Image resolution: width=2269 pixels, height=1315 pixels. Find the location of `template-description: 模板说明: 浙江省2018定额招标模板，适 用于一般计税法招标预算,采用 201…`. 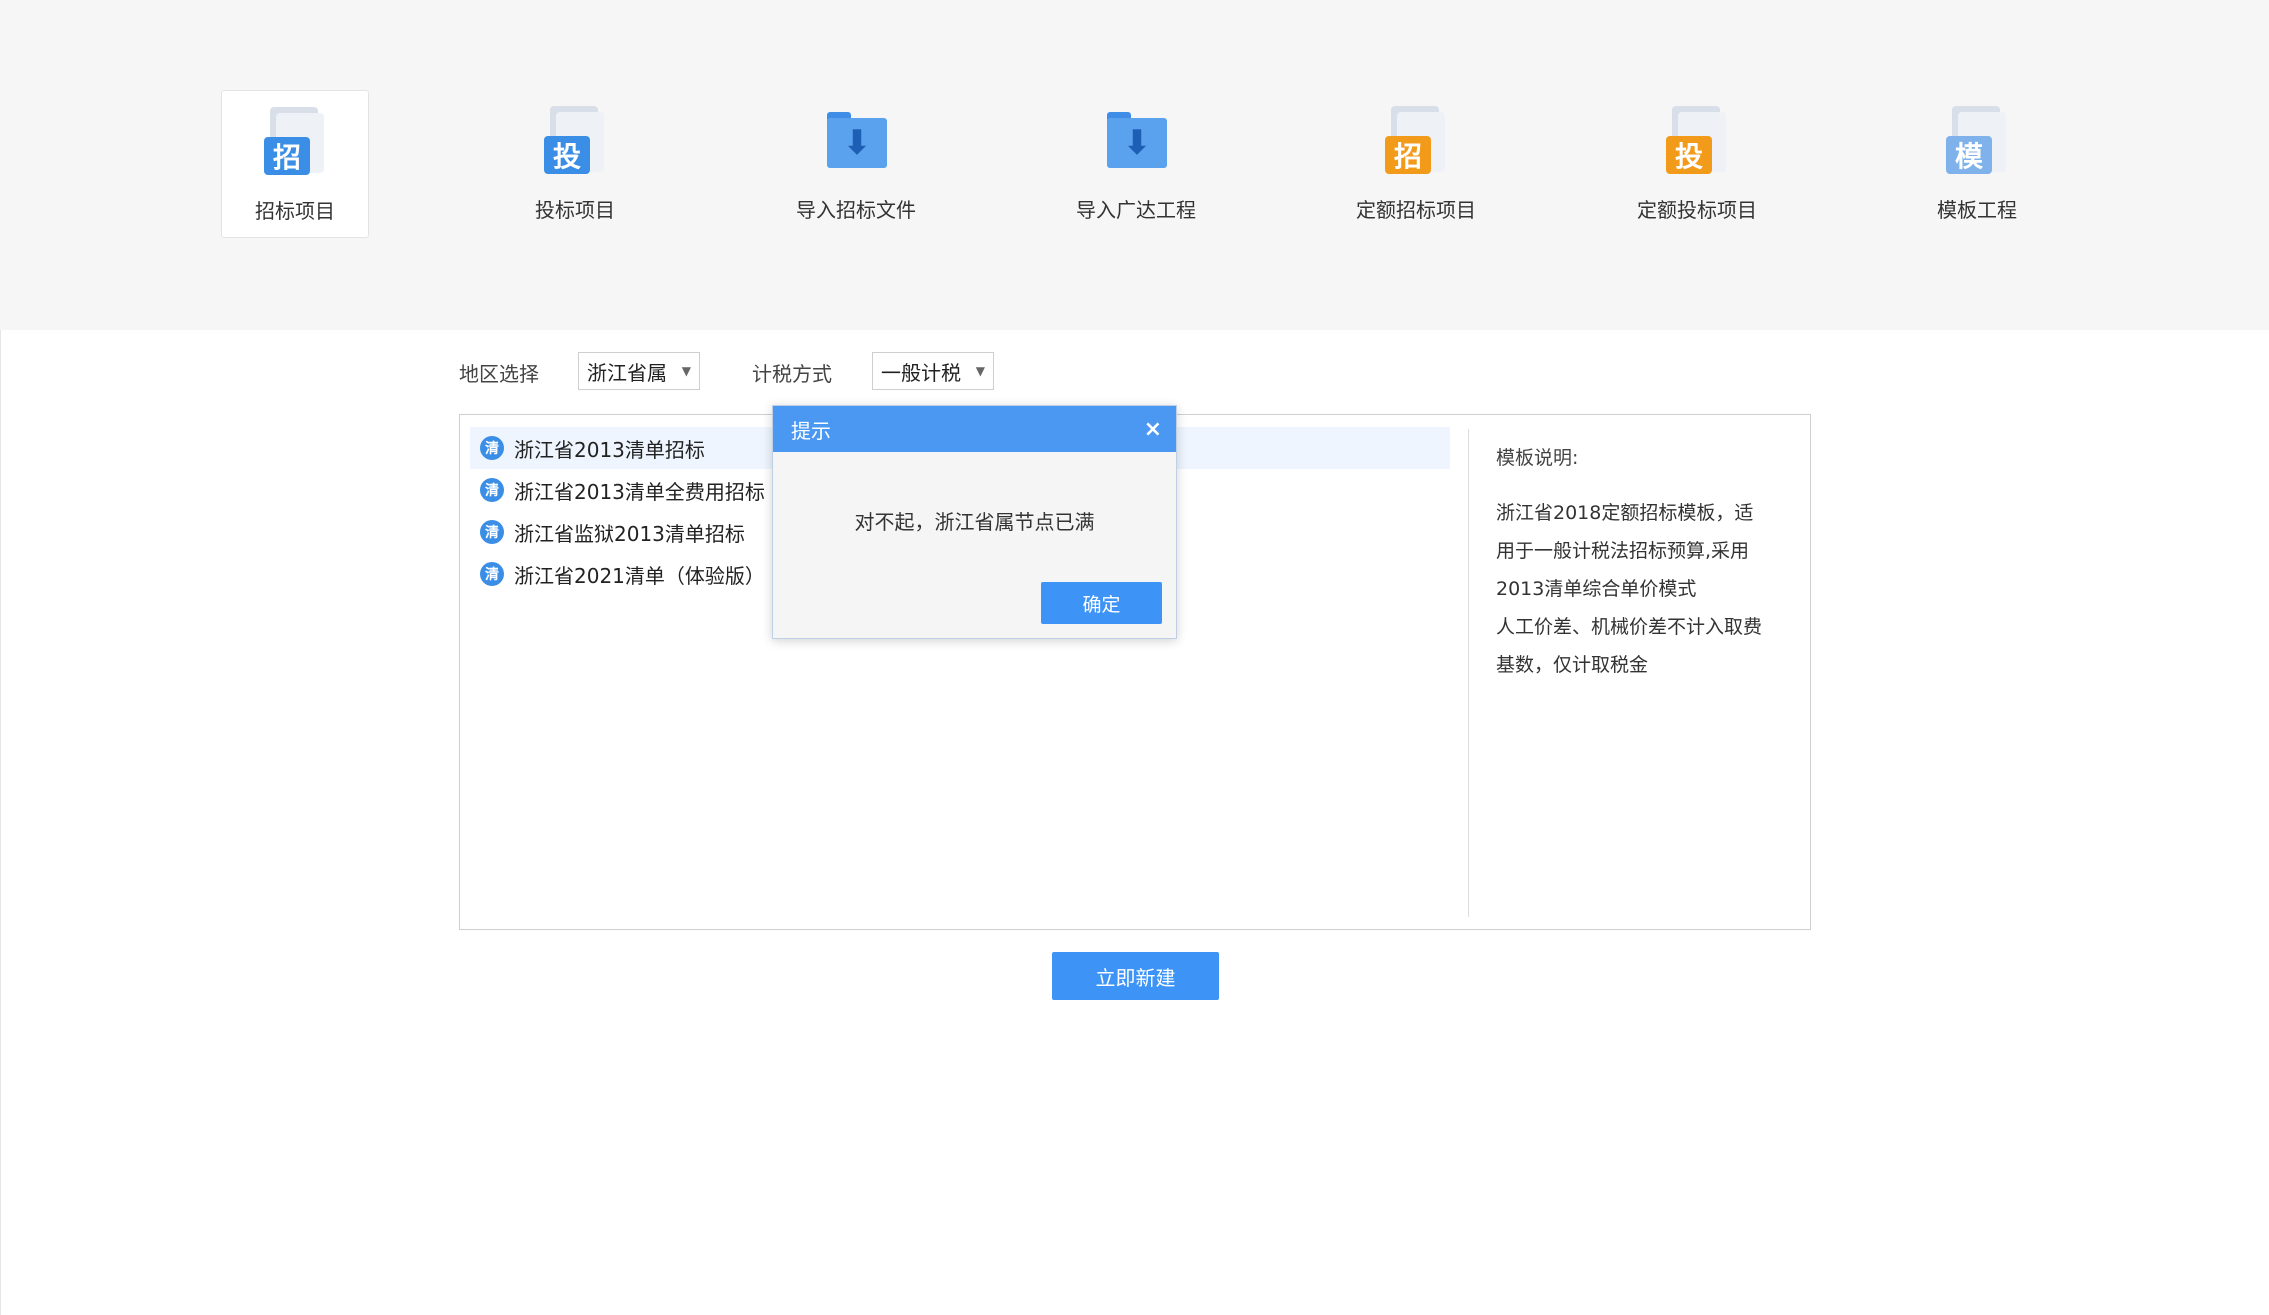

template-description: 模板说明: 浙江省2018定额招标模板，适 用于一般计税法招标预算,采用 201… is located at coordinates (1641, 563).